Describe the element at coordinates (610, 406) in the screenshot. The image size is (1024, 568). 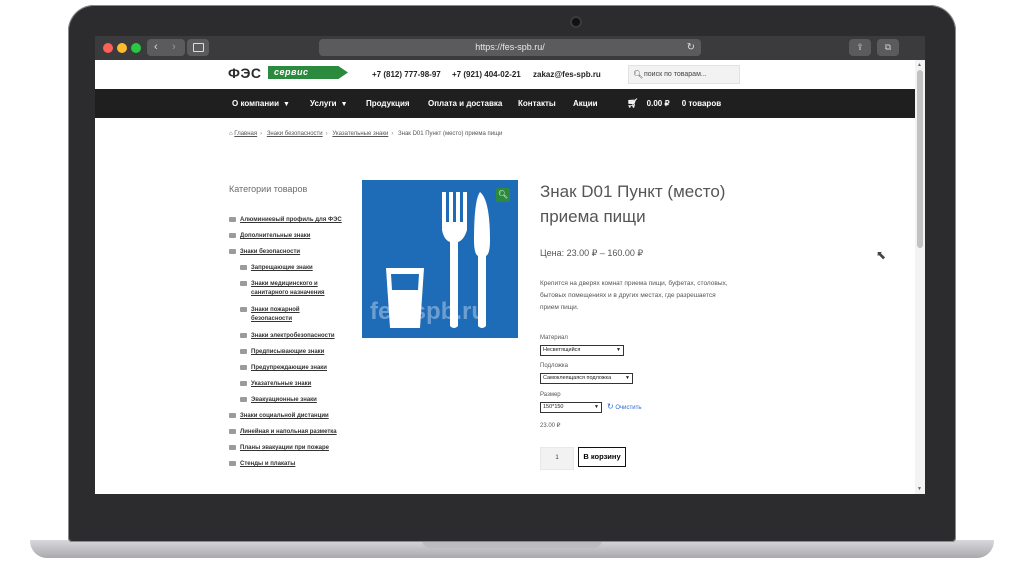
I see `refresh-icon: ↻` at that location.